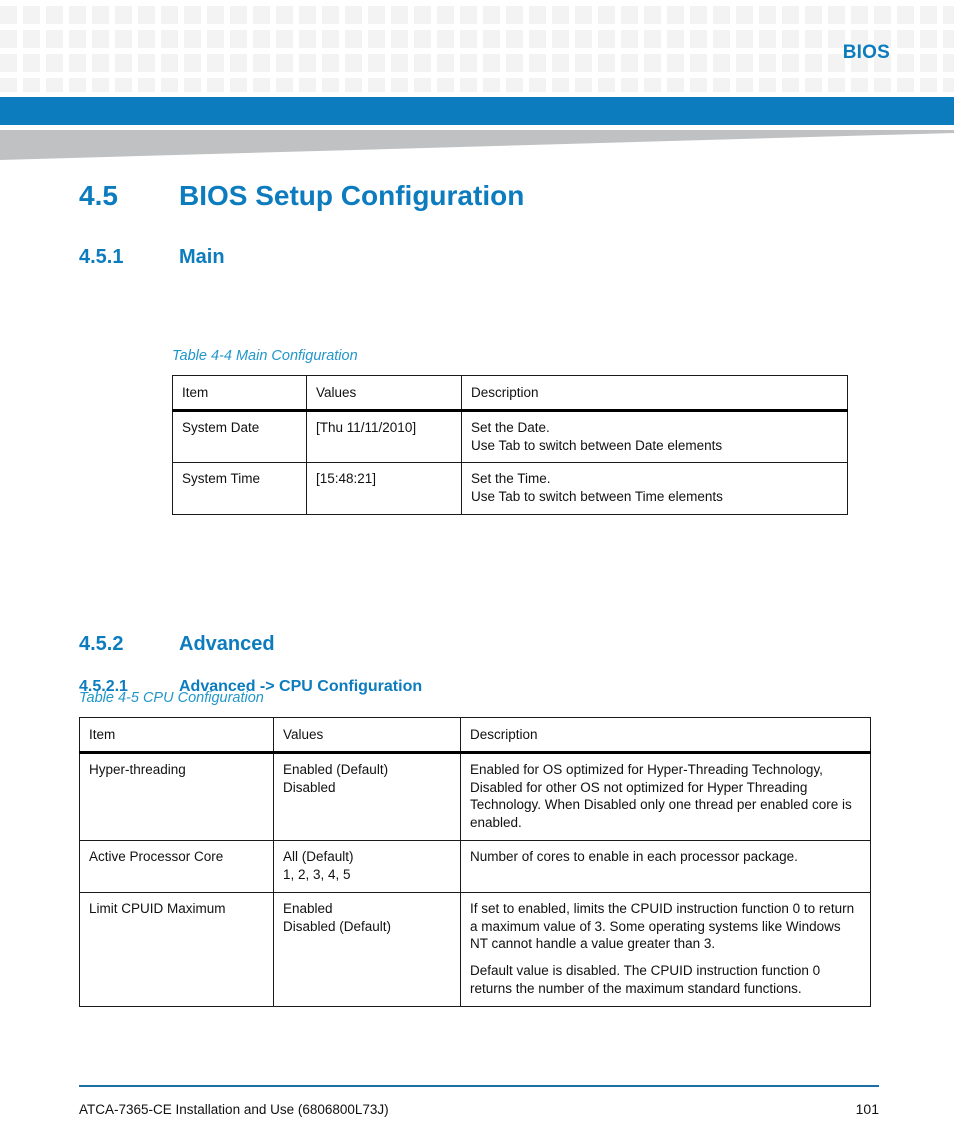 The width and height of the screenshot is (954, 1145). What do you see at coordinates (101, 257) in the screenshot?
I see `section-number-4-5-1: 4.5.1` at bounding box center [101, 257].